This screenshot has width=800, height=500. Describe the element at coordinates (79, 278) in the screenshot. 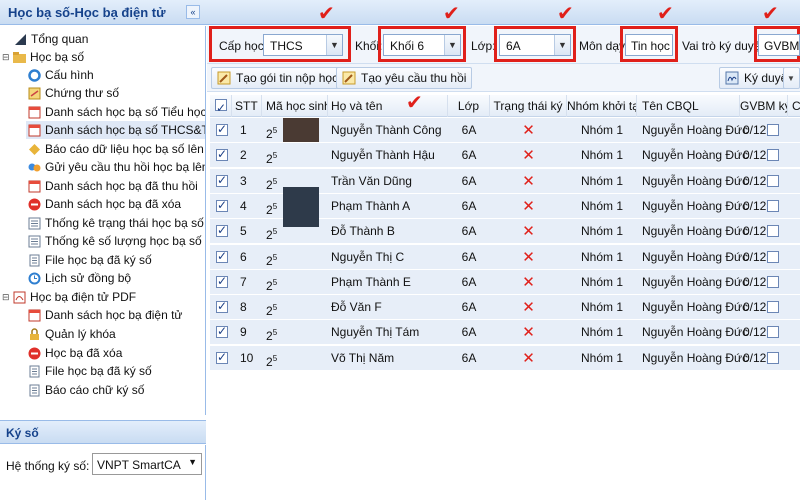

I see `sidebar-item-lich-su-dong-bo: Lịch sử đồng bộ` at that location.